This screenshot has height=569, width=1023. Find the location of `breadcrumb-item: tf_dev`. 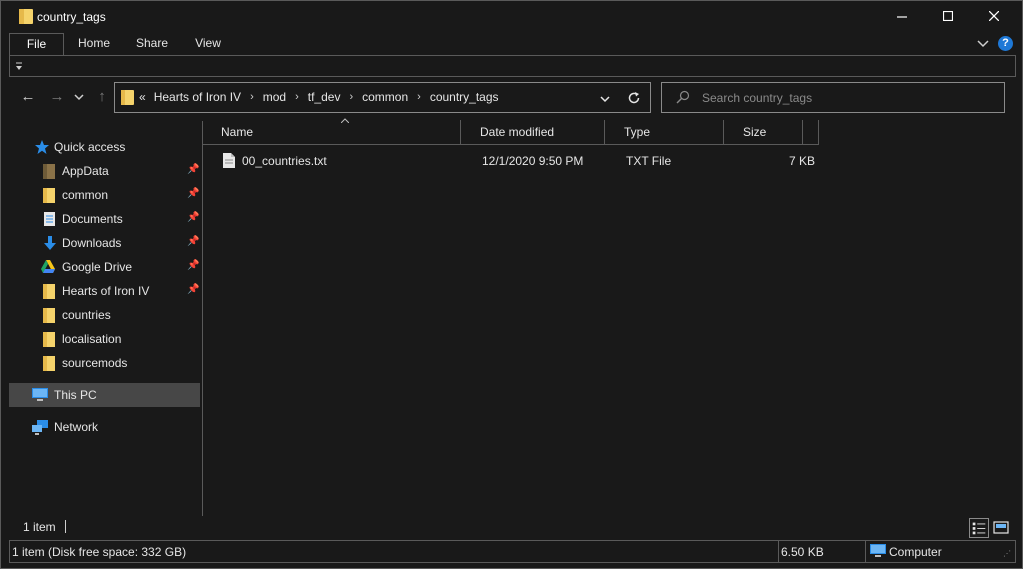

breadcrumb-item: tf_dev is located at coordinates (324, 97).